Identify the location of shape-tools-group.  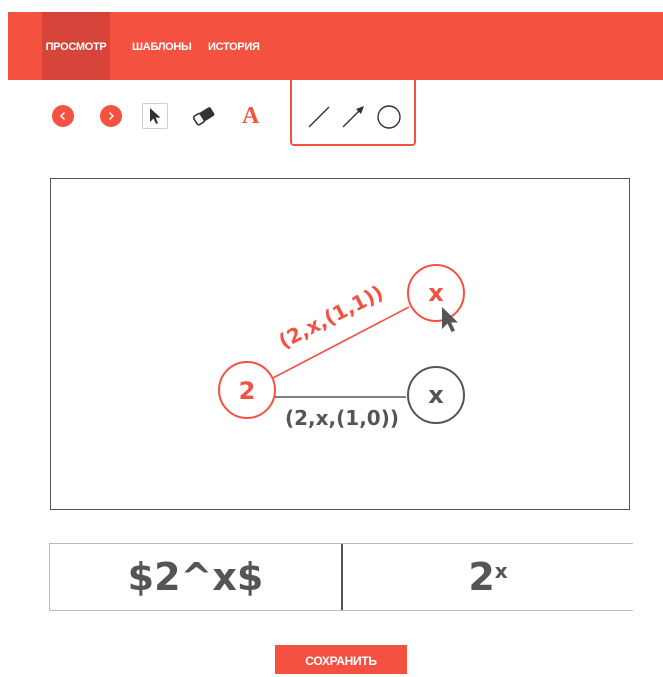
(353, 113).